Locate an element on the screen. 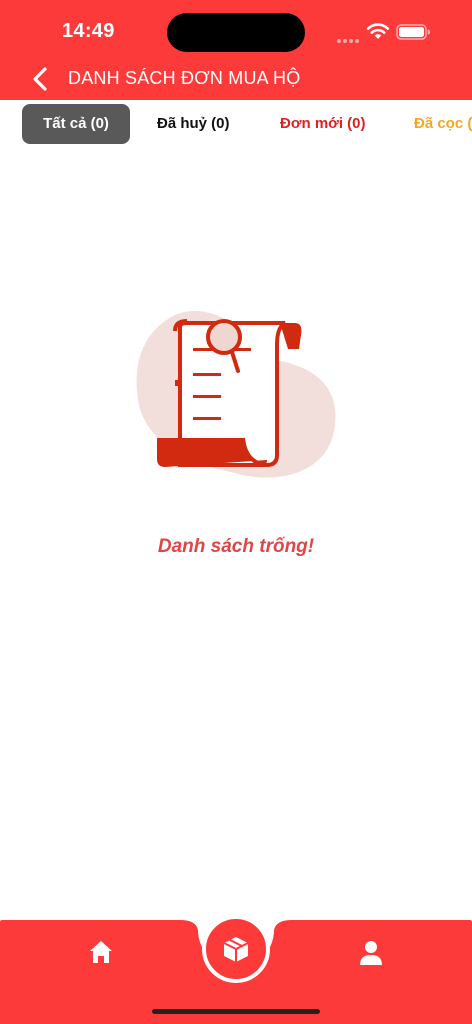  home-indicator is located at coordinates (236, 1011).